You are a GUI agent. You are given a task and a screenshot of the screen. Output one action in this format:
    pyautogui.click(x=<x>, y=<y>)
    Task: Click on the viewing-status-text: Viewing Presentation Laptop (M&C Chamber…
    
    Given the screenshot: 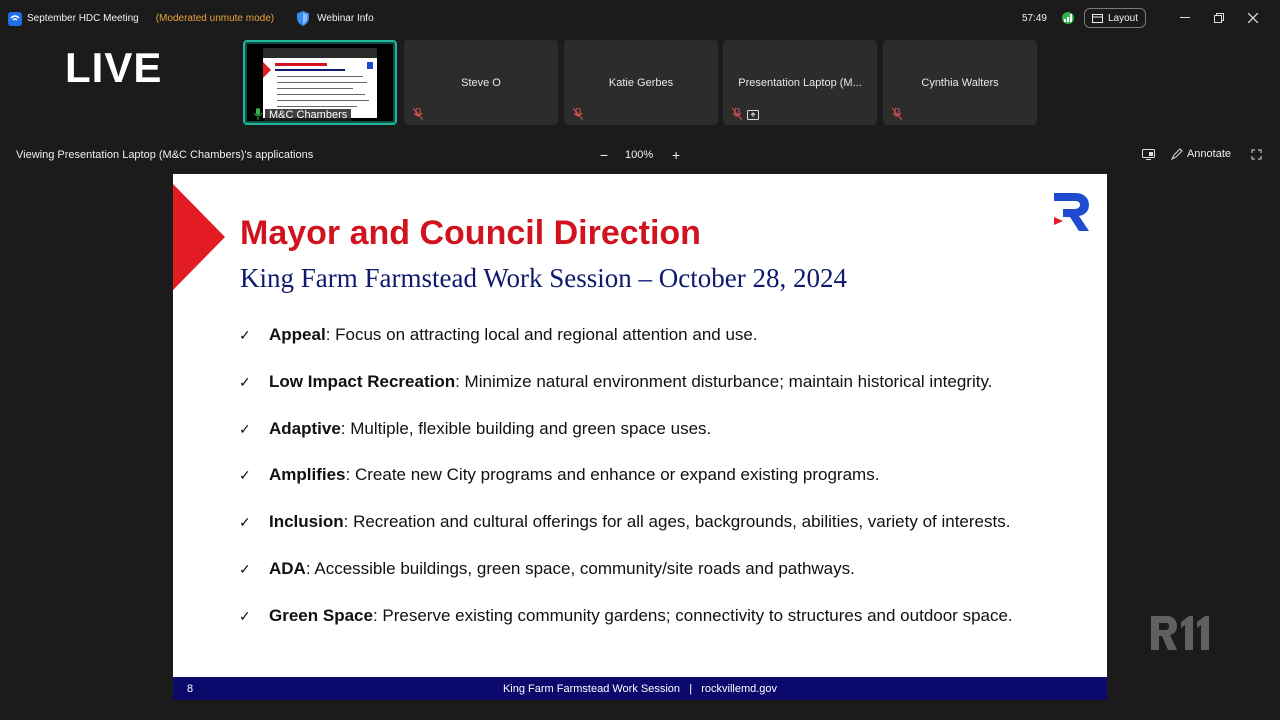 What is the action you would take?
    pyautogui.click(x=165, y=155)
    